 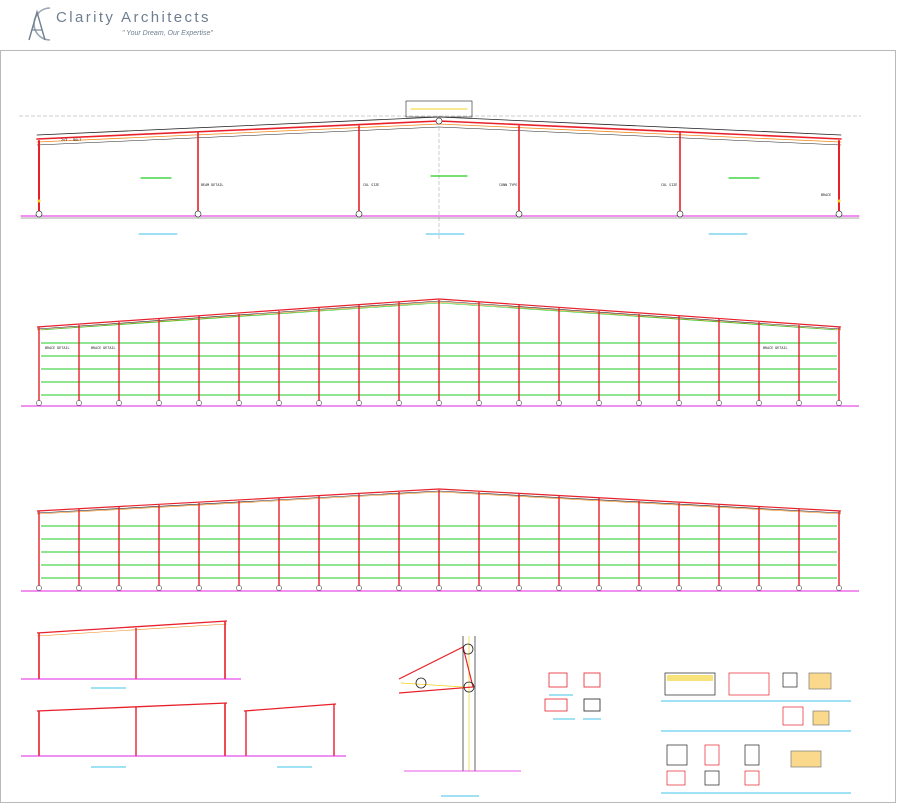 What do you see at coordinates (167, 33) in the screenshot?
I see `brand-tagline: " Your Dream, Our Expertise"` at bounding box center [167, 33].